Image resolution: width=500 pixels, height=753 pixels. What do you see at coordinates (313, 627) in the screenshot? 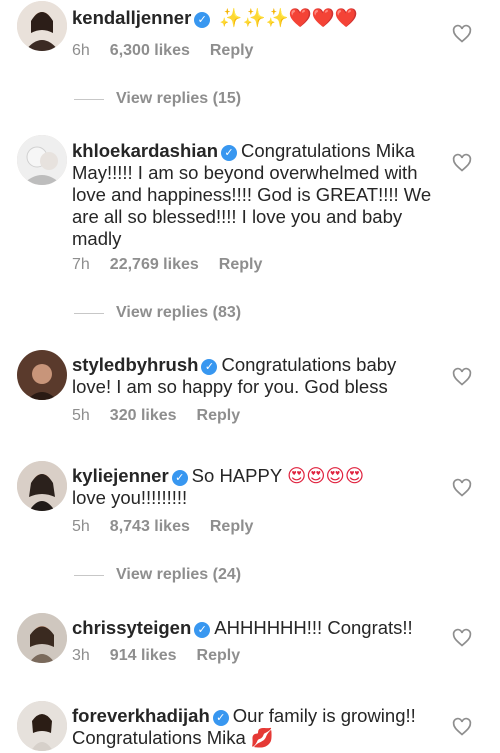
I see `comment-body: AHHHHHH!!! Congrats!!` at bounding box center [313, 627].